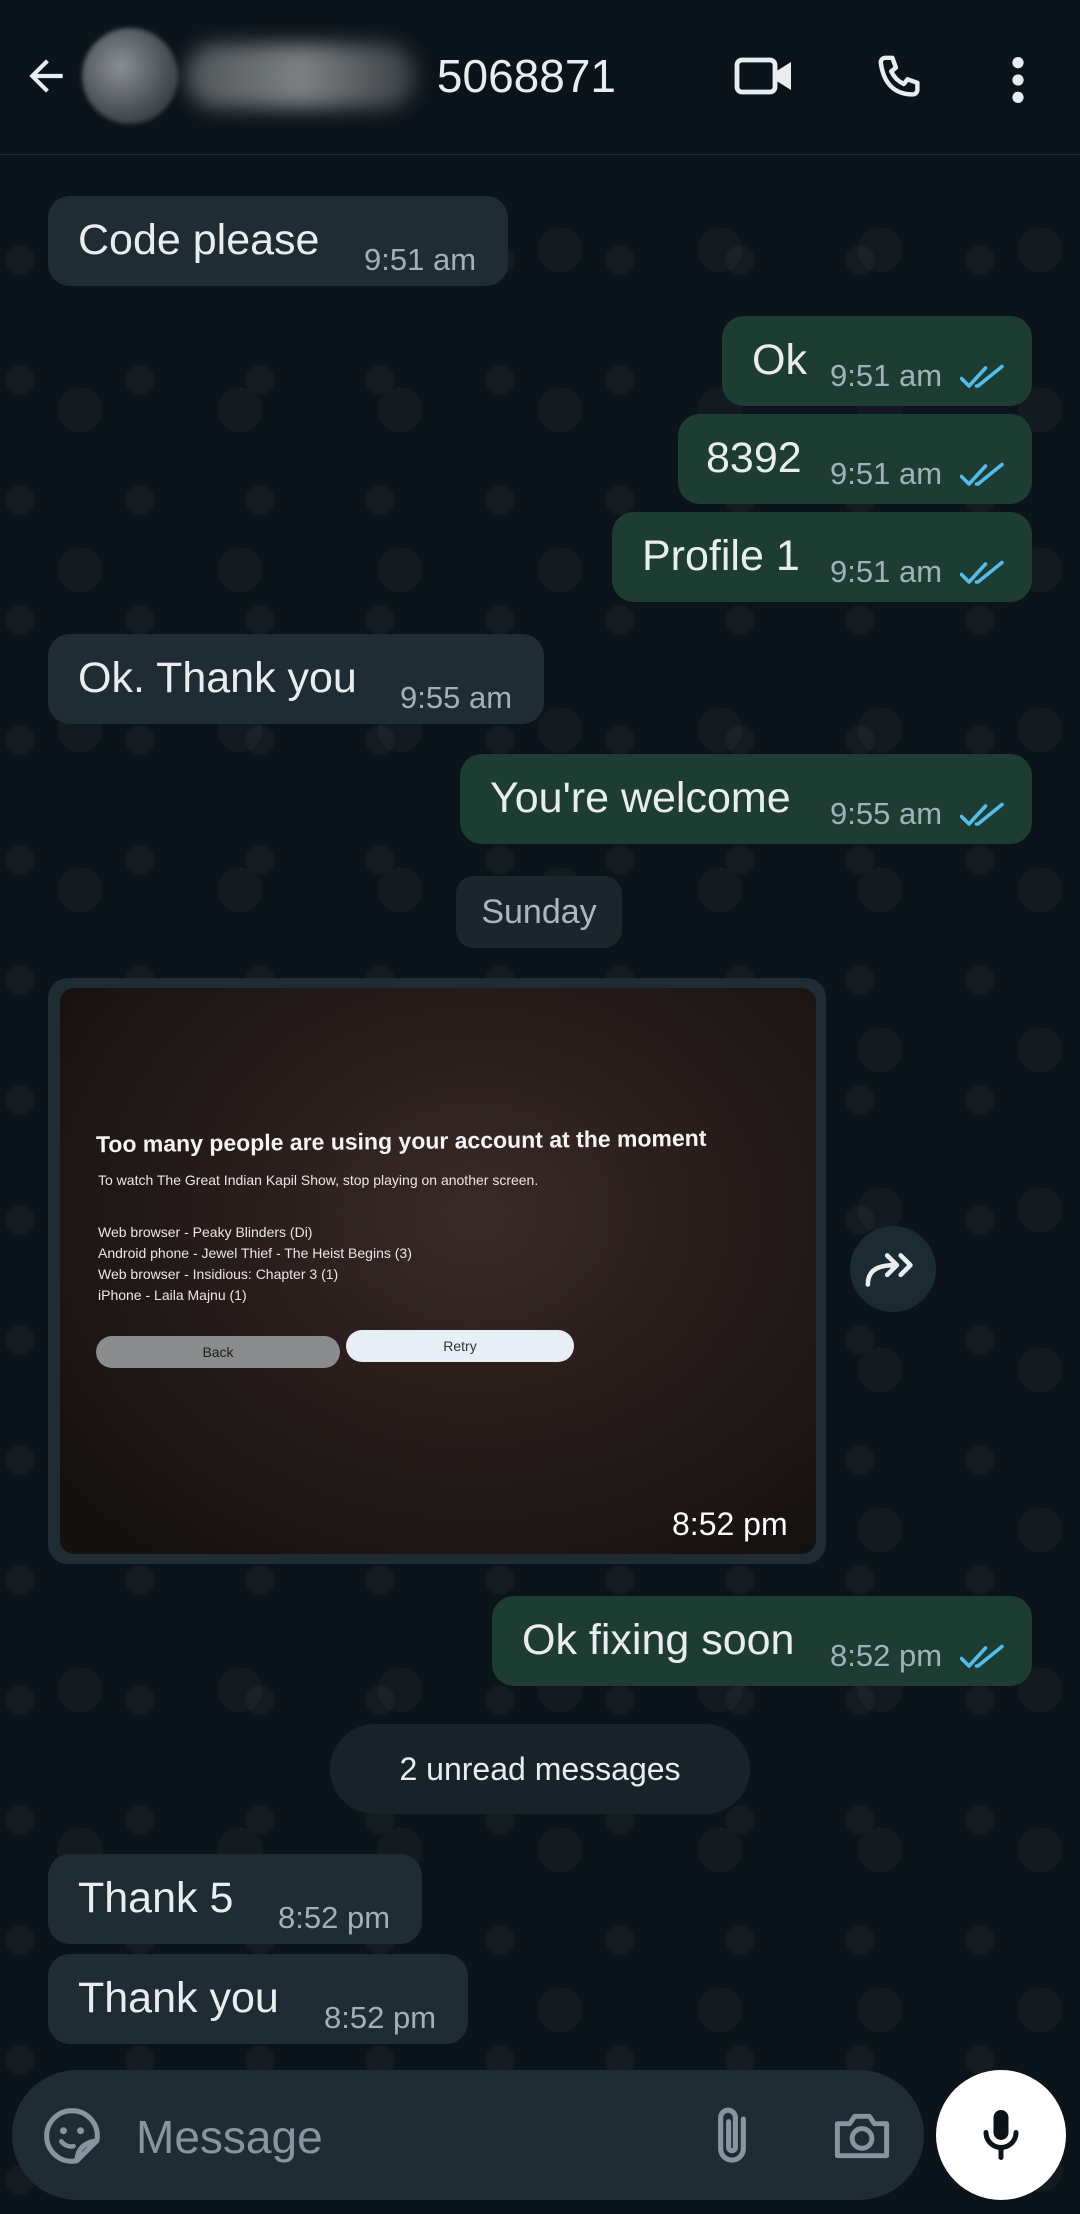  I want to click on message-text: Code please, so click(199, 240).